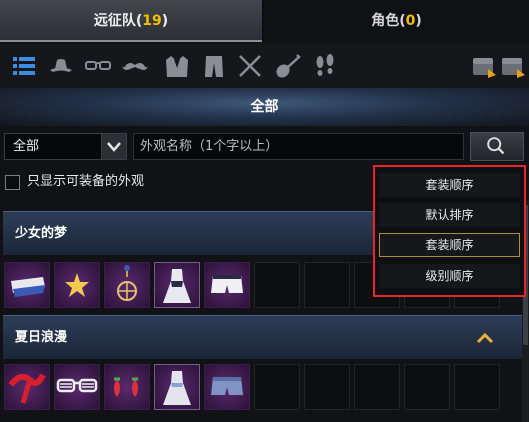  I want to click on sort-option-set-order: 套装顺序, so click(449, 185).